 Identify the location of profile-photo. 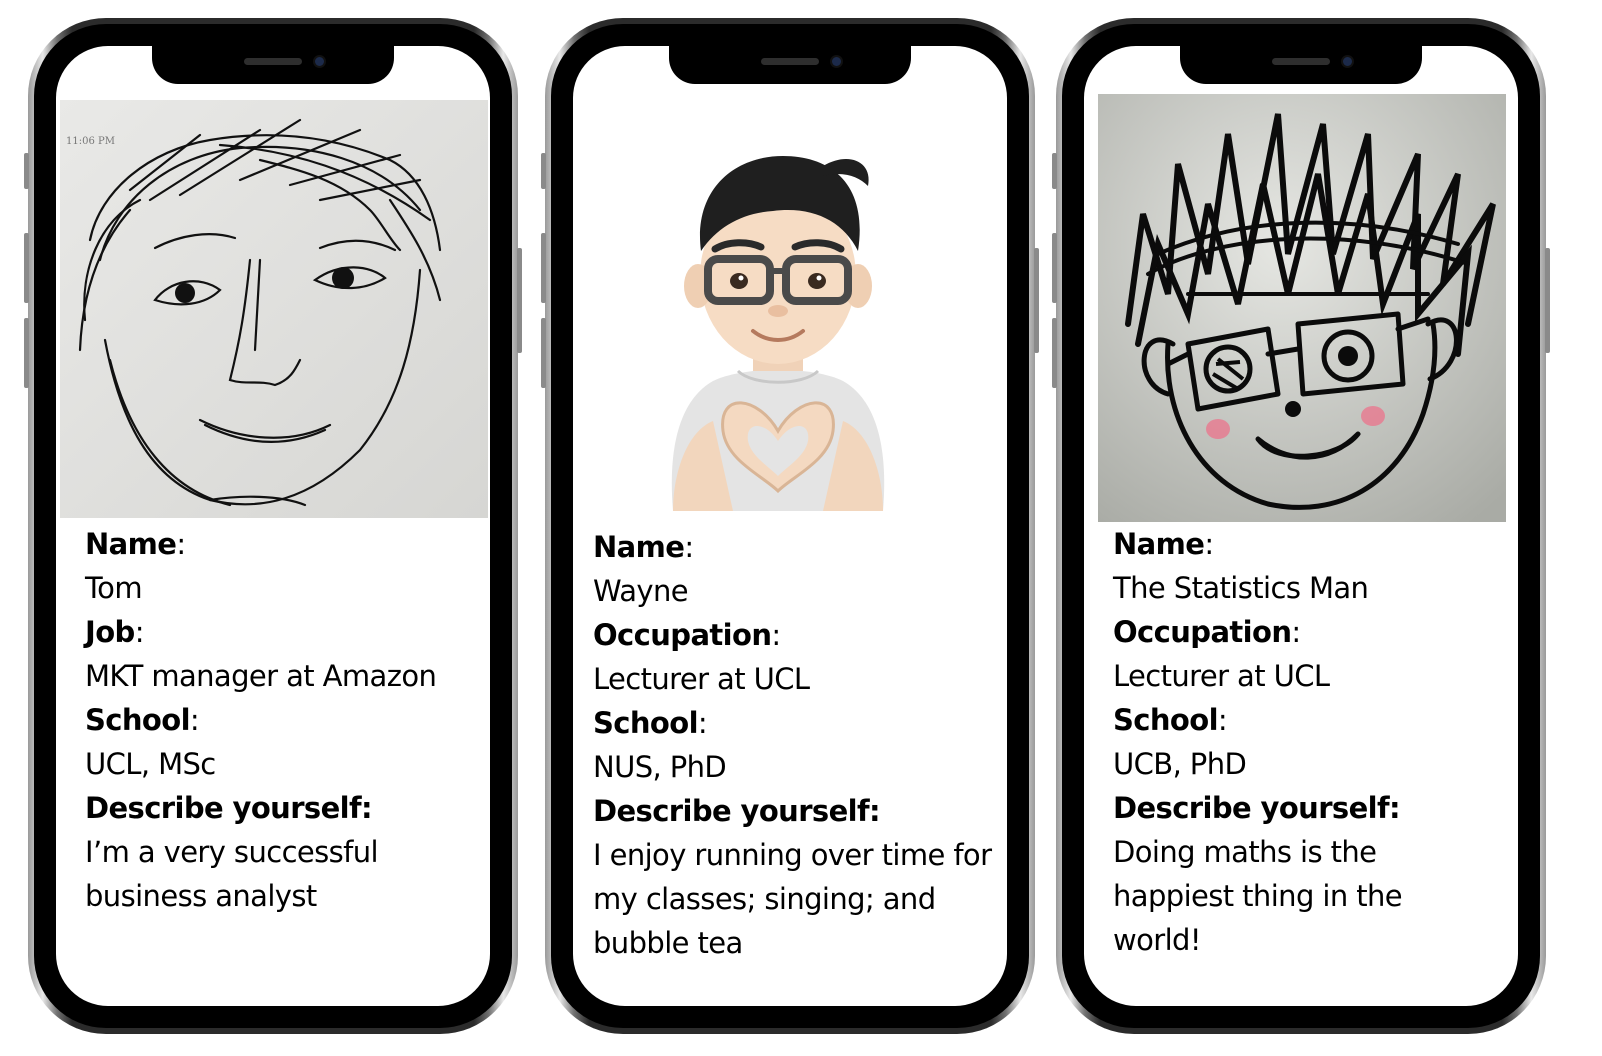
(1302, 308).